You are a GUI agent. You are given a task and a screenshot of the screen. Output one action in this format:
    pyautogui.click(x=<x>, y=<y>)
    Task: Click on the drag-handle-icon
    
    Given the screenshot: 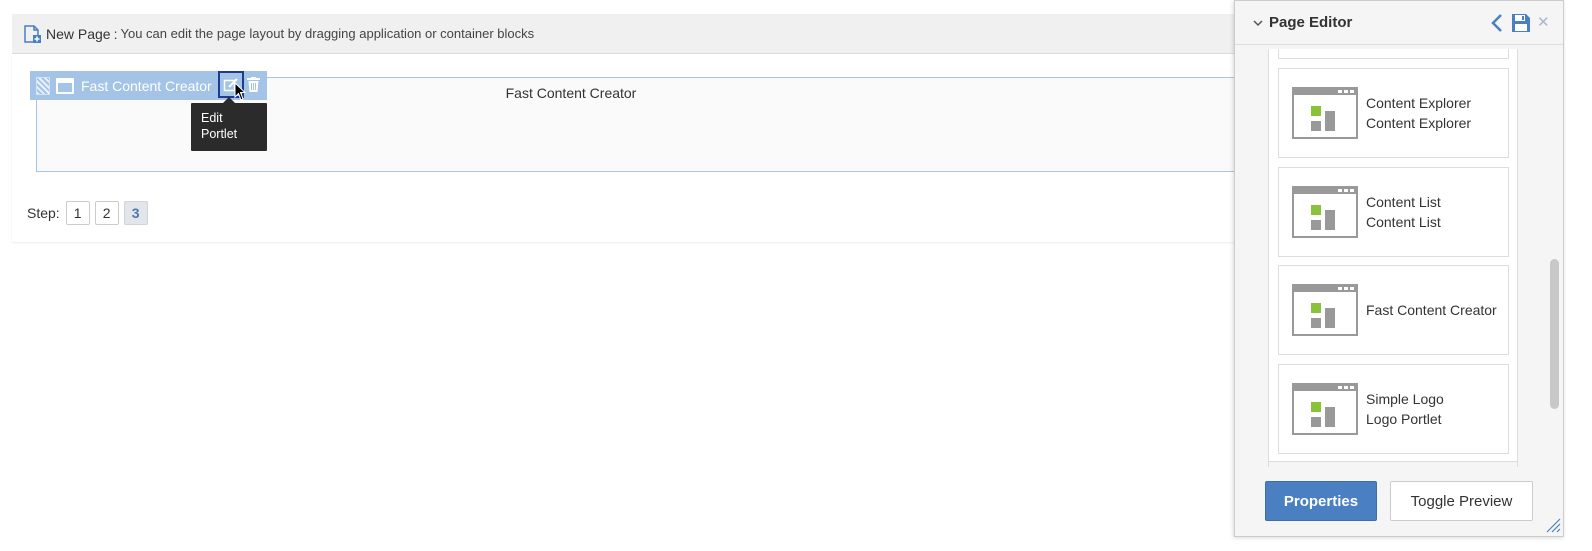 What is the action you would take?
    pyautogui.click(x=43, y=85)
    